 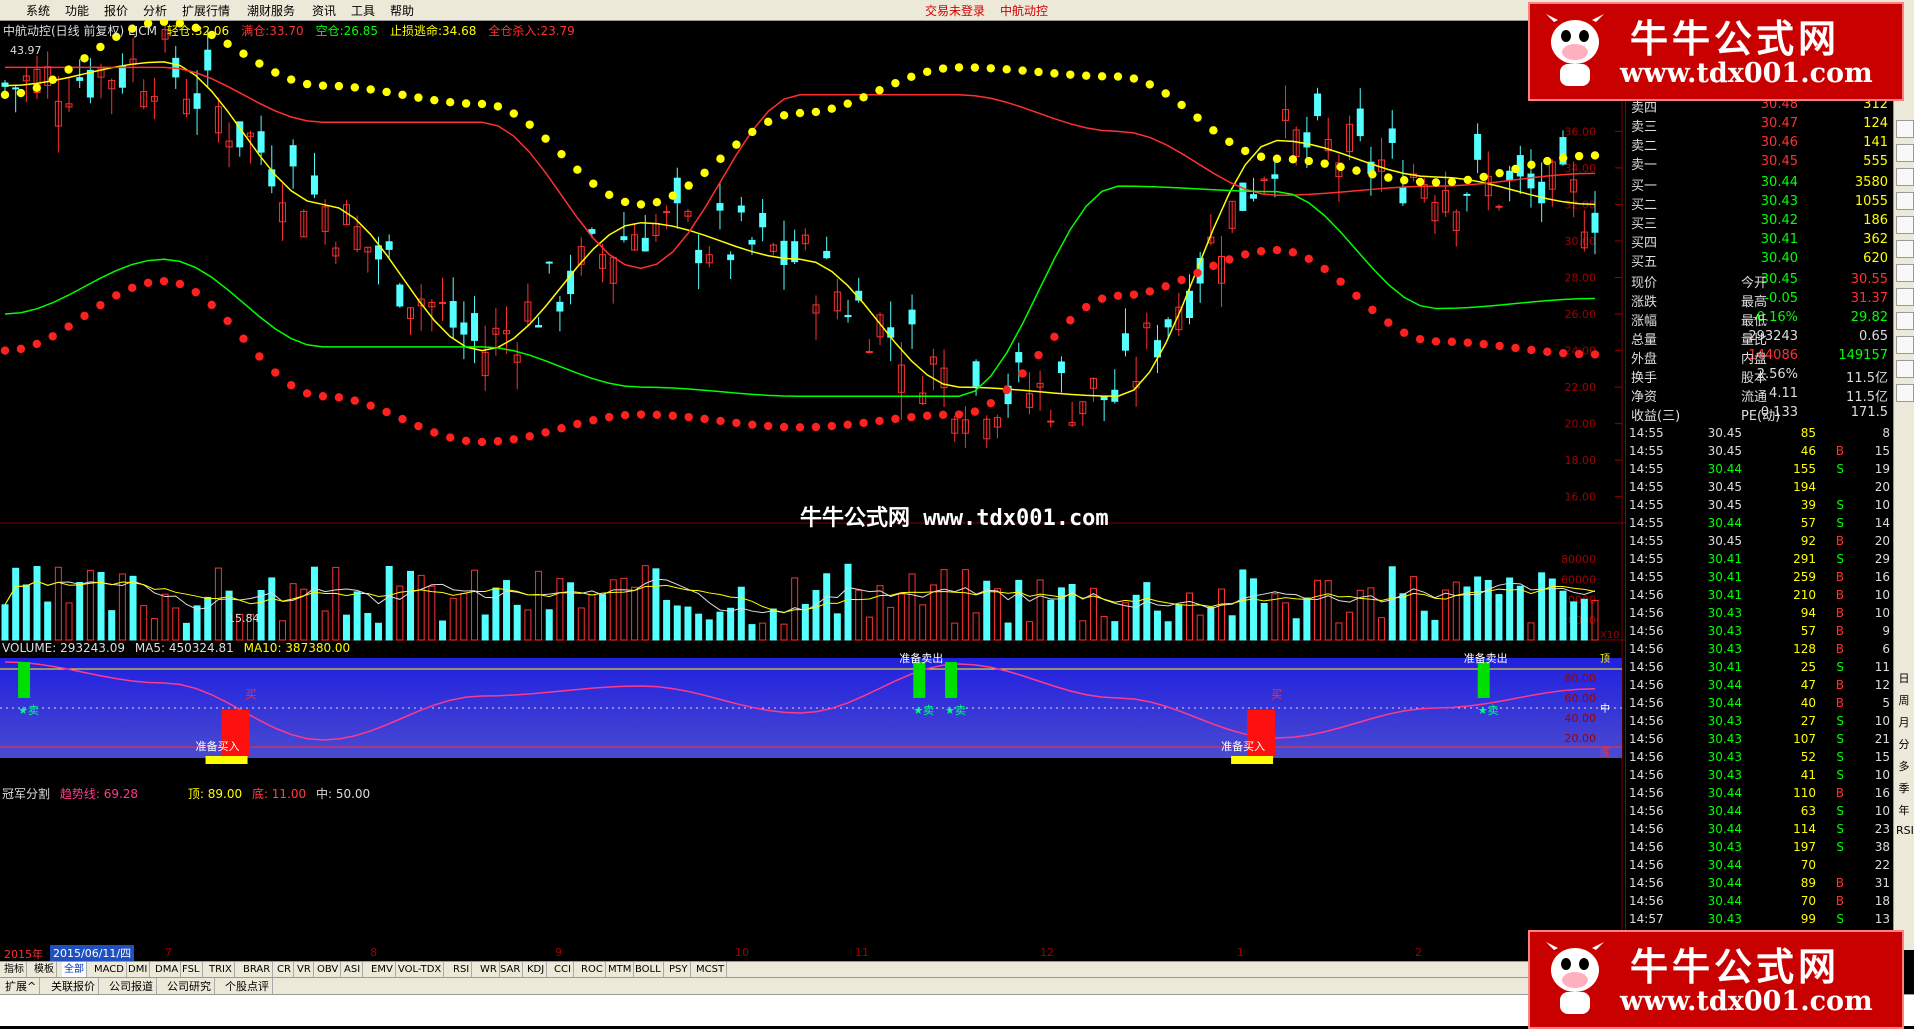 I want to click on indicator-tab: DMA, so click(x=167, y=970).